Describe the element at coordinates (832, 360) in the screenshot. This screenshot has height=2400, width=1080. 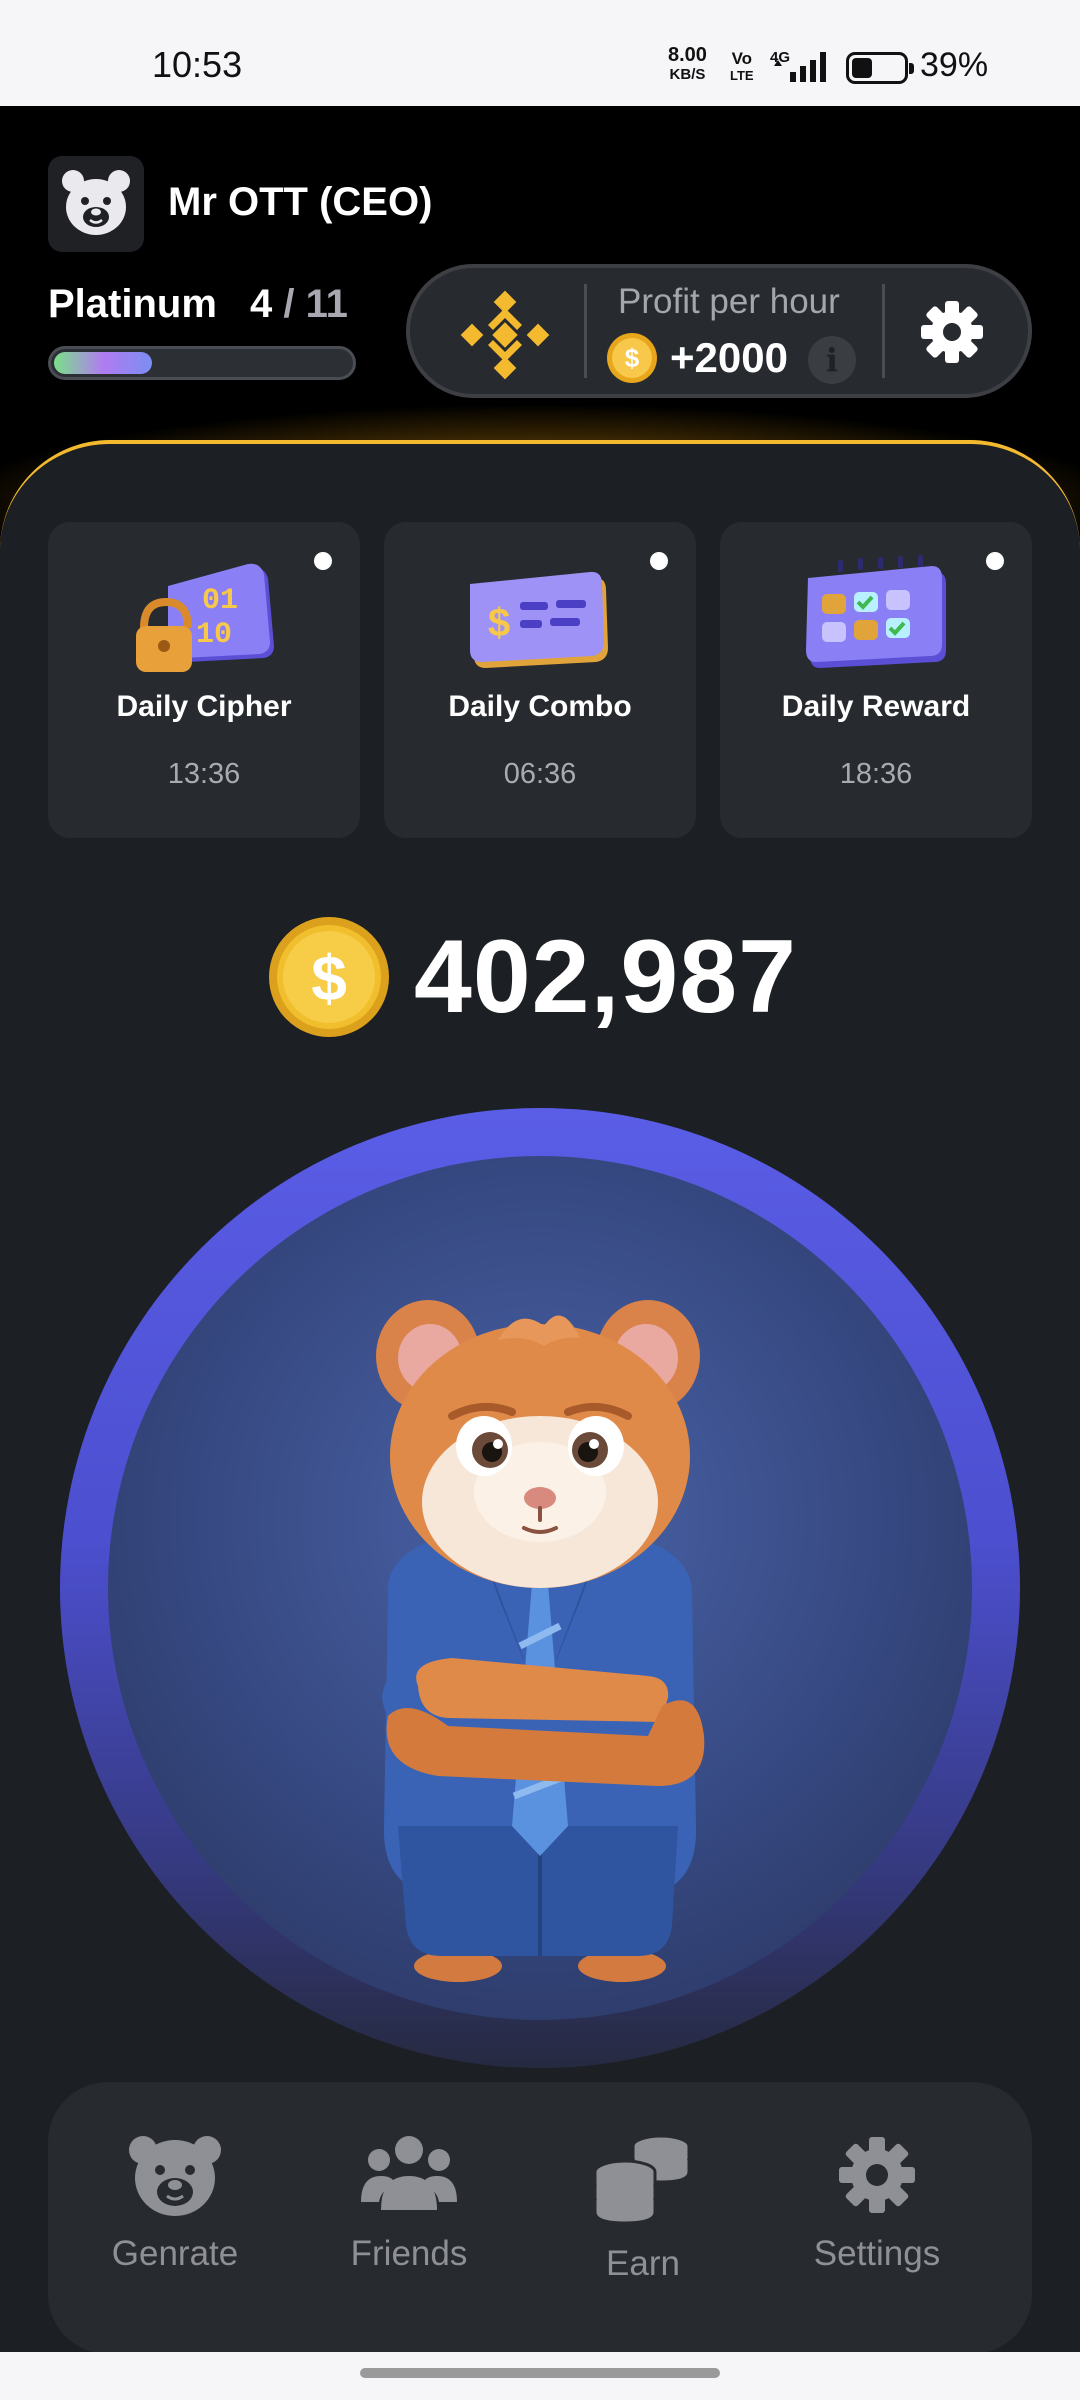
I see `info-icon: i` at that location.